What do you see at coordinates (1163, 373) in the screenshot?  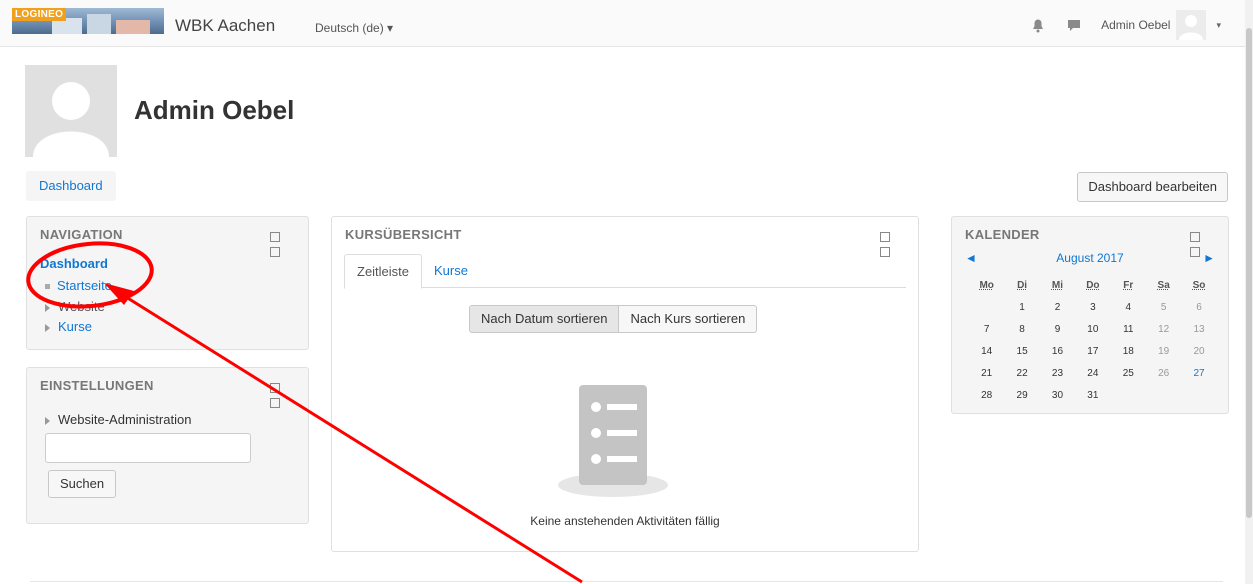 I see `calendar-day: 26` at bounding box center [1163, 373].